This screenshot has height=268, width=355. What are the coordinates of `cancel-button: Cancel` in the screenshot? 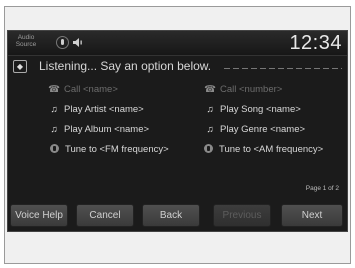 It's located at (105, 215).